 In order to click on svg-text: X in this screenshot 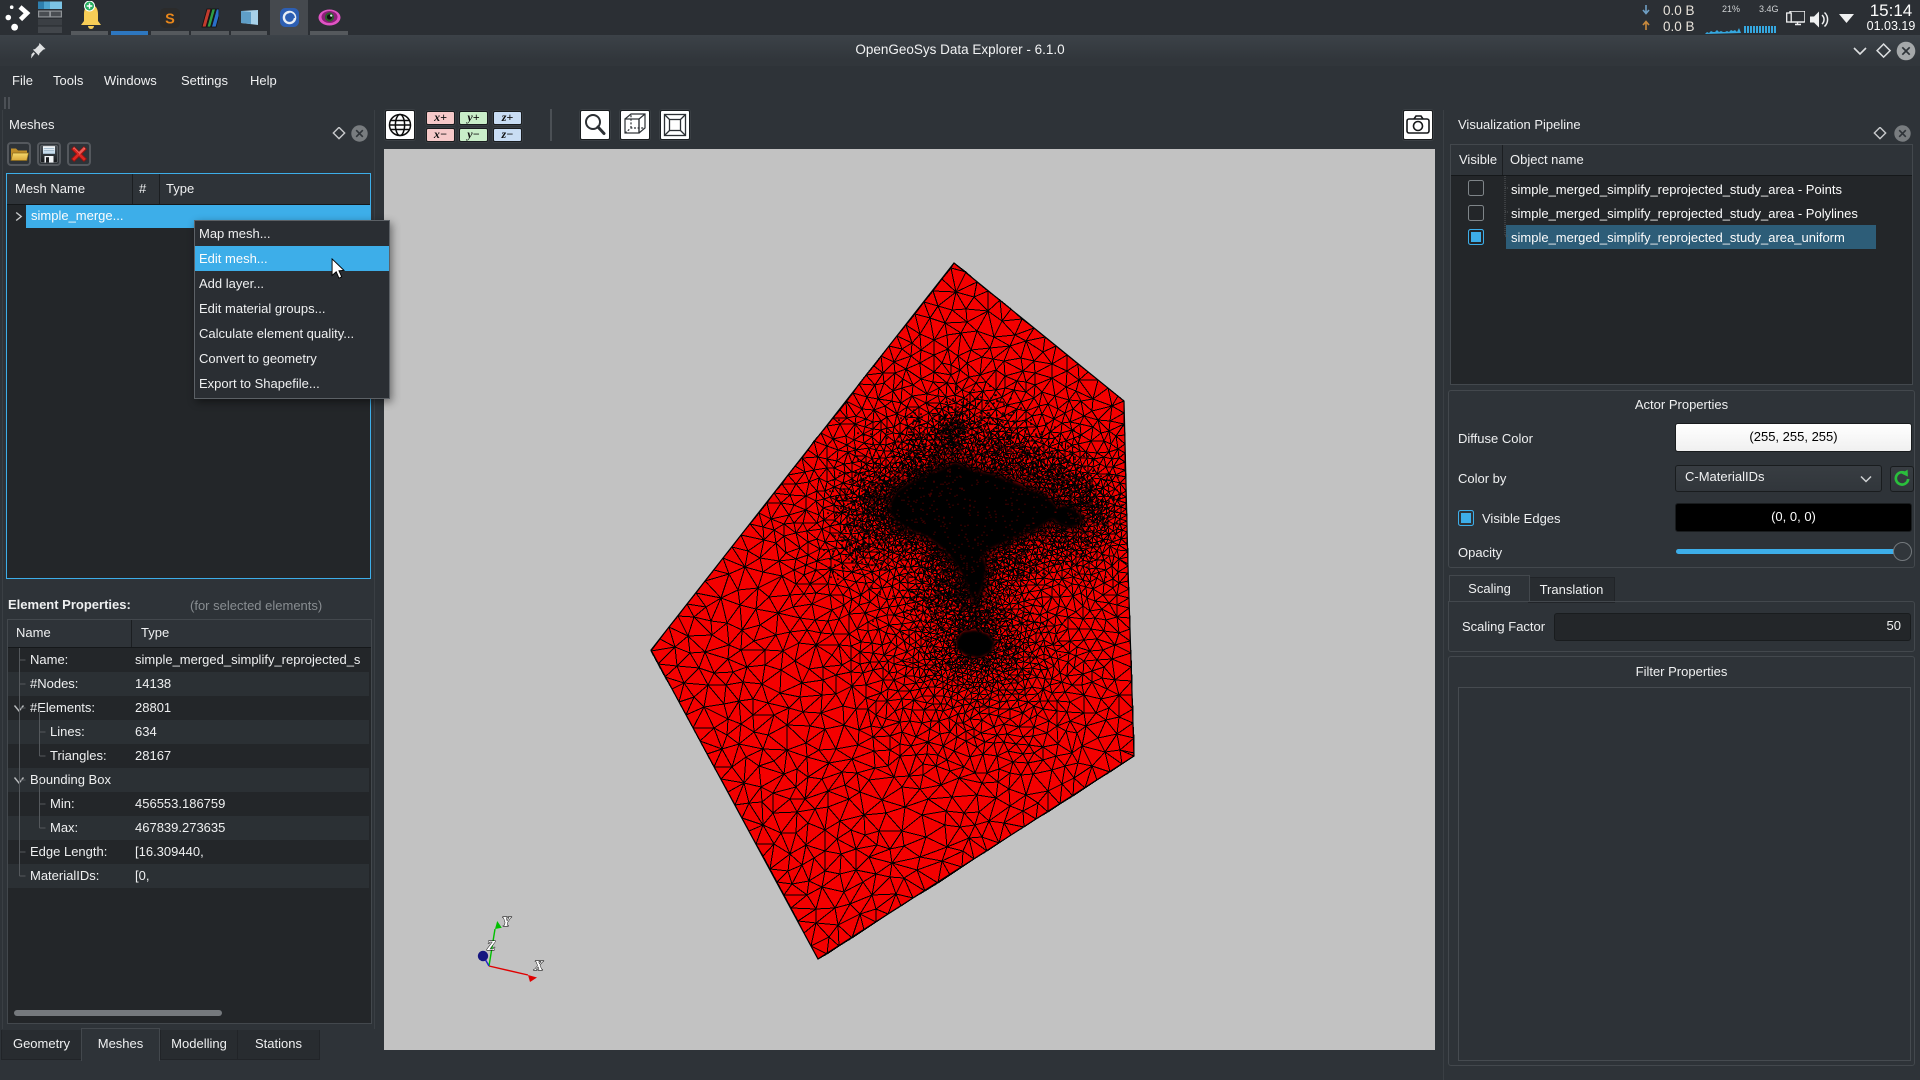, I will do `click(538, 966)`.